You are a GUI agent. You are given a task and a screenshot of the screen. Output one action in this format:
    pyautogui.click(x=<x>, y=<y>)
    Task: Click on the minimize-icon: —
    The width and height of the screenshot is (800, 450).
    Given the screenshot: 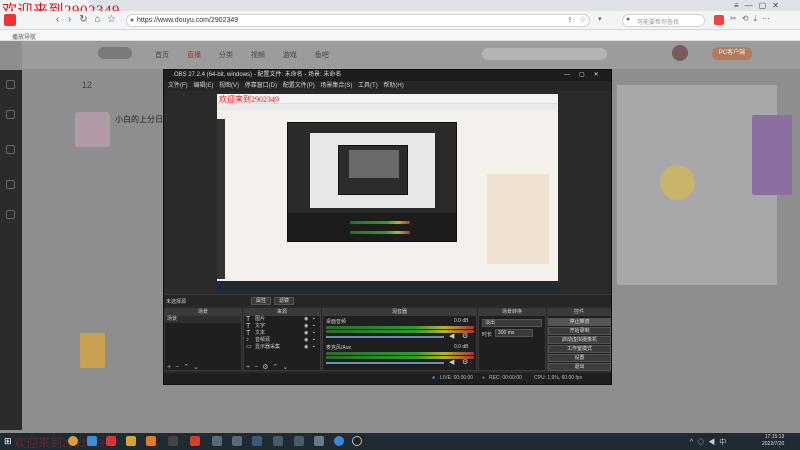 What is the action you would take?
    pyautogui.click(x=752, y=5)
    